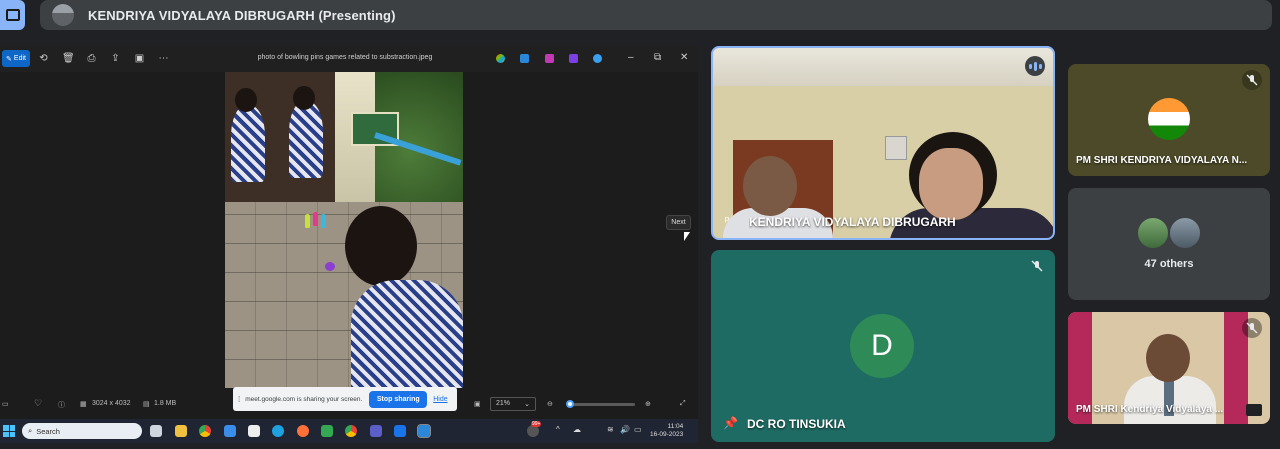 The image size is (1280, 449). I want to click on zoom-out-icon: ⊖, so click(550, 404).